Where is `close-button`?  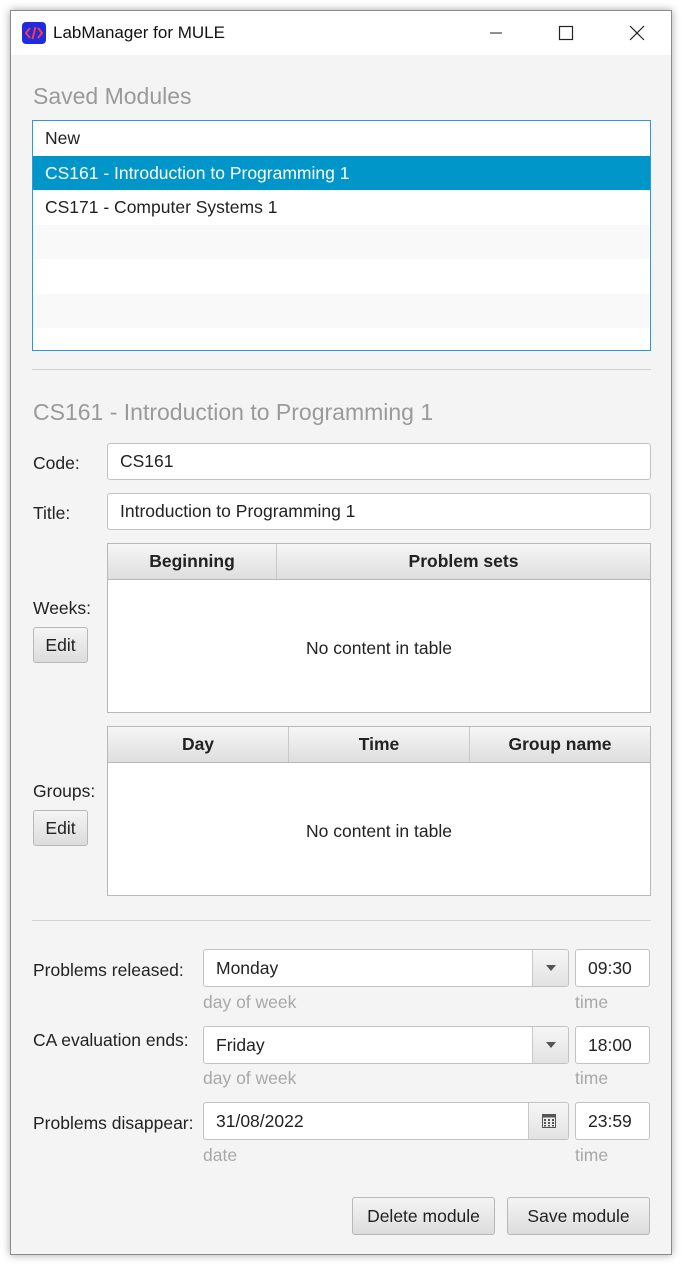 close-button is located at coordinates (636, 33).